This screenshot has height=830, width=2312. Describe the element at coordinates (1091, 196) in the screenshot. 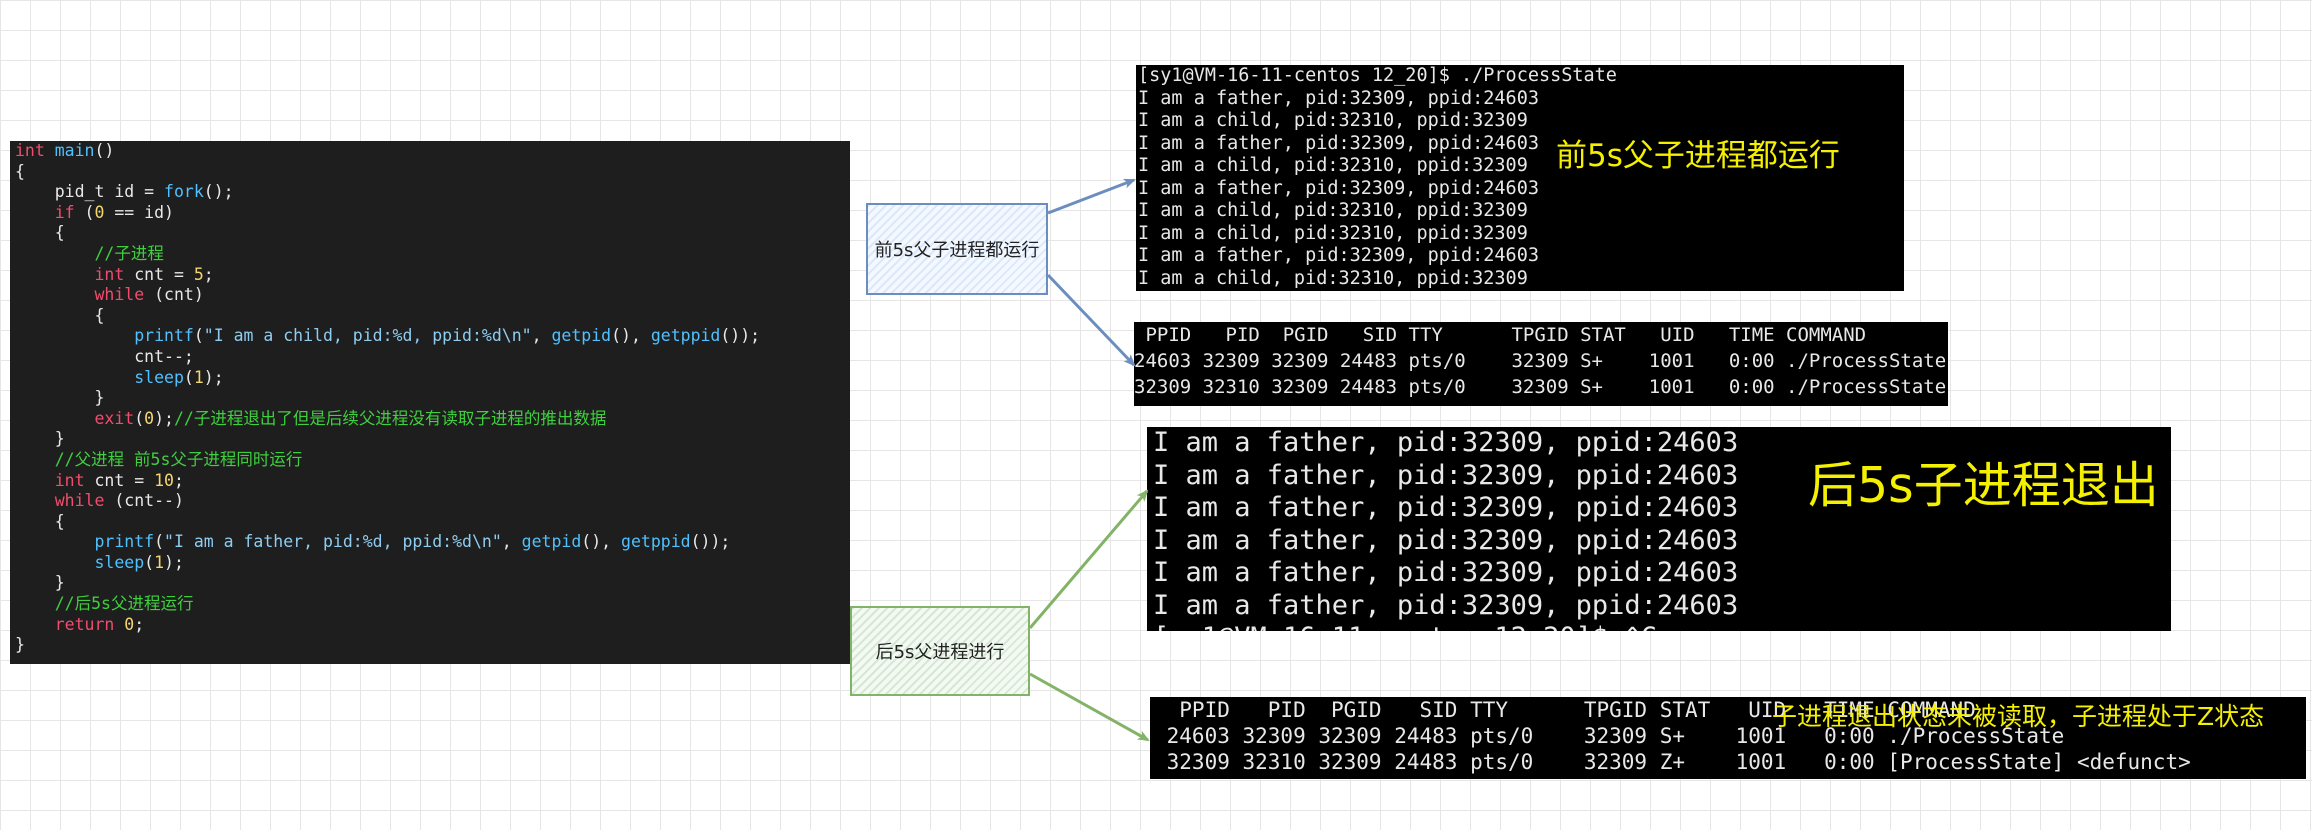

I see `arrow-to-terminal-first` at that location.